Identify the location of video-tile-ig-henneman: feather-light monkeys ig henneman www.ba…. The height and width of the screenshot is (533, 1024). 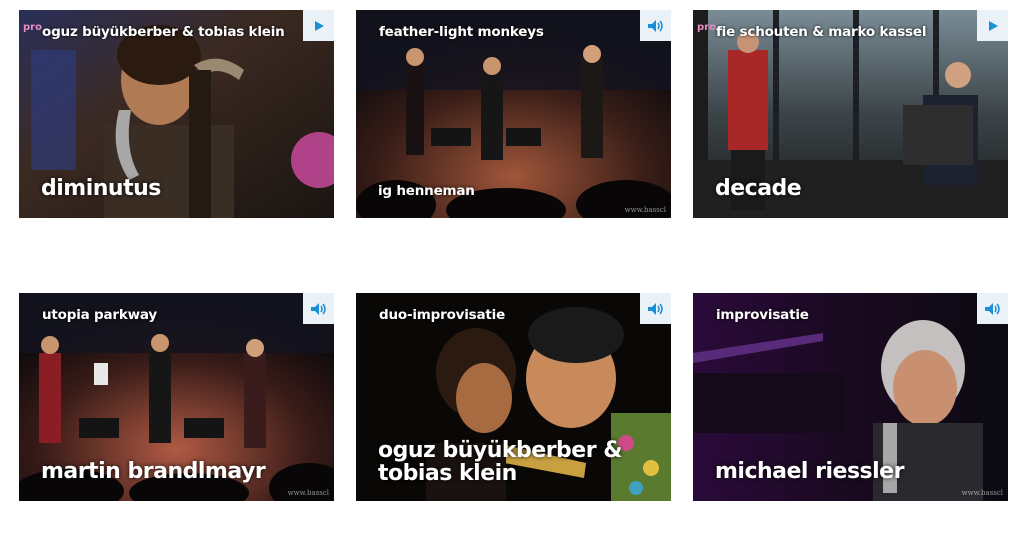
(513, 114).